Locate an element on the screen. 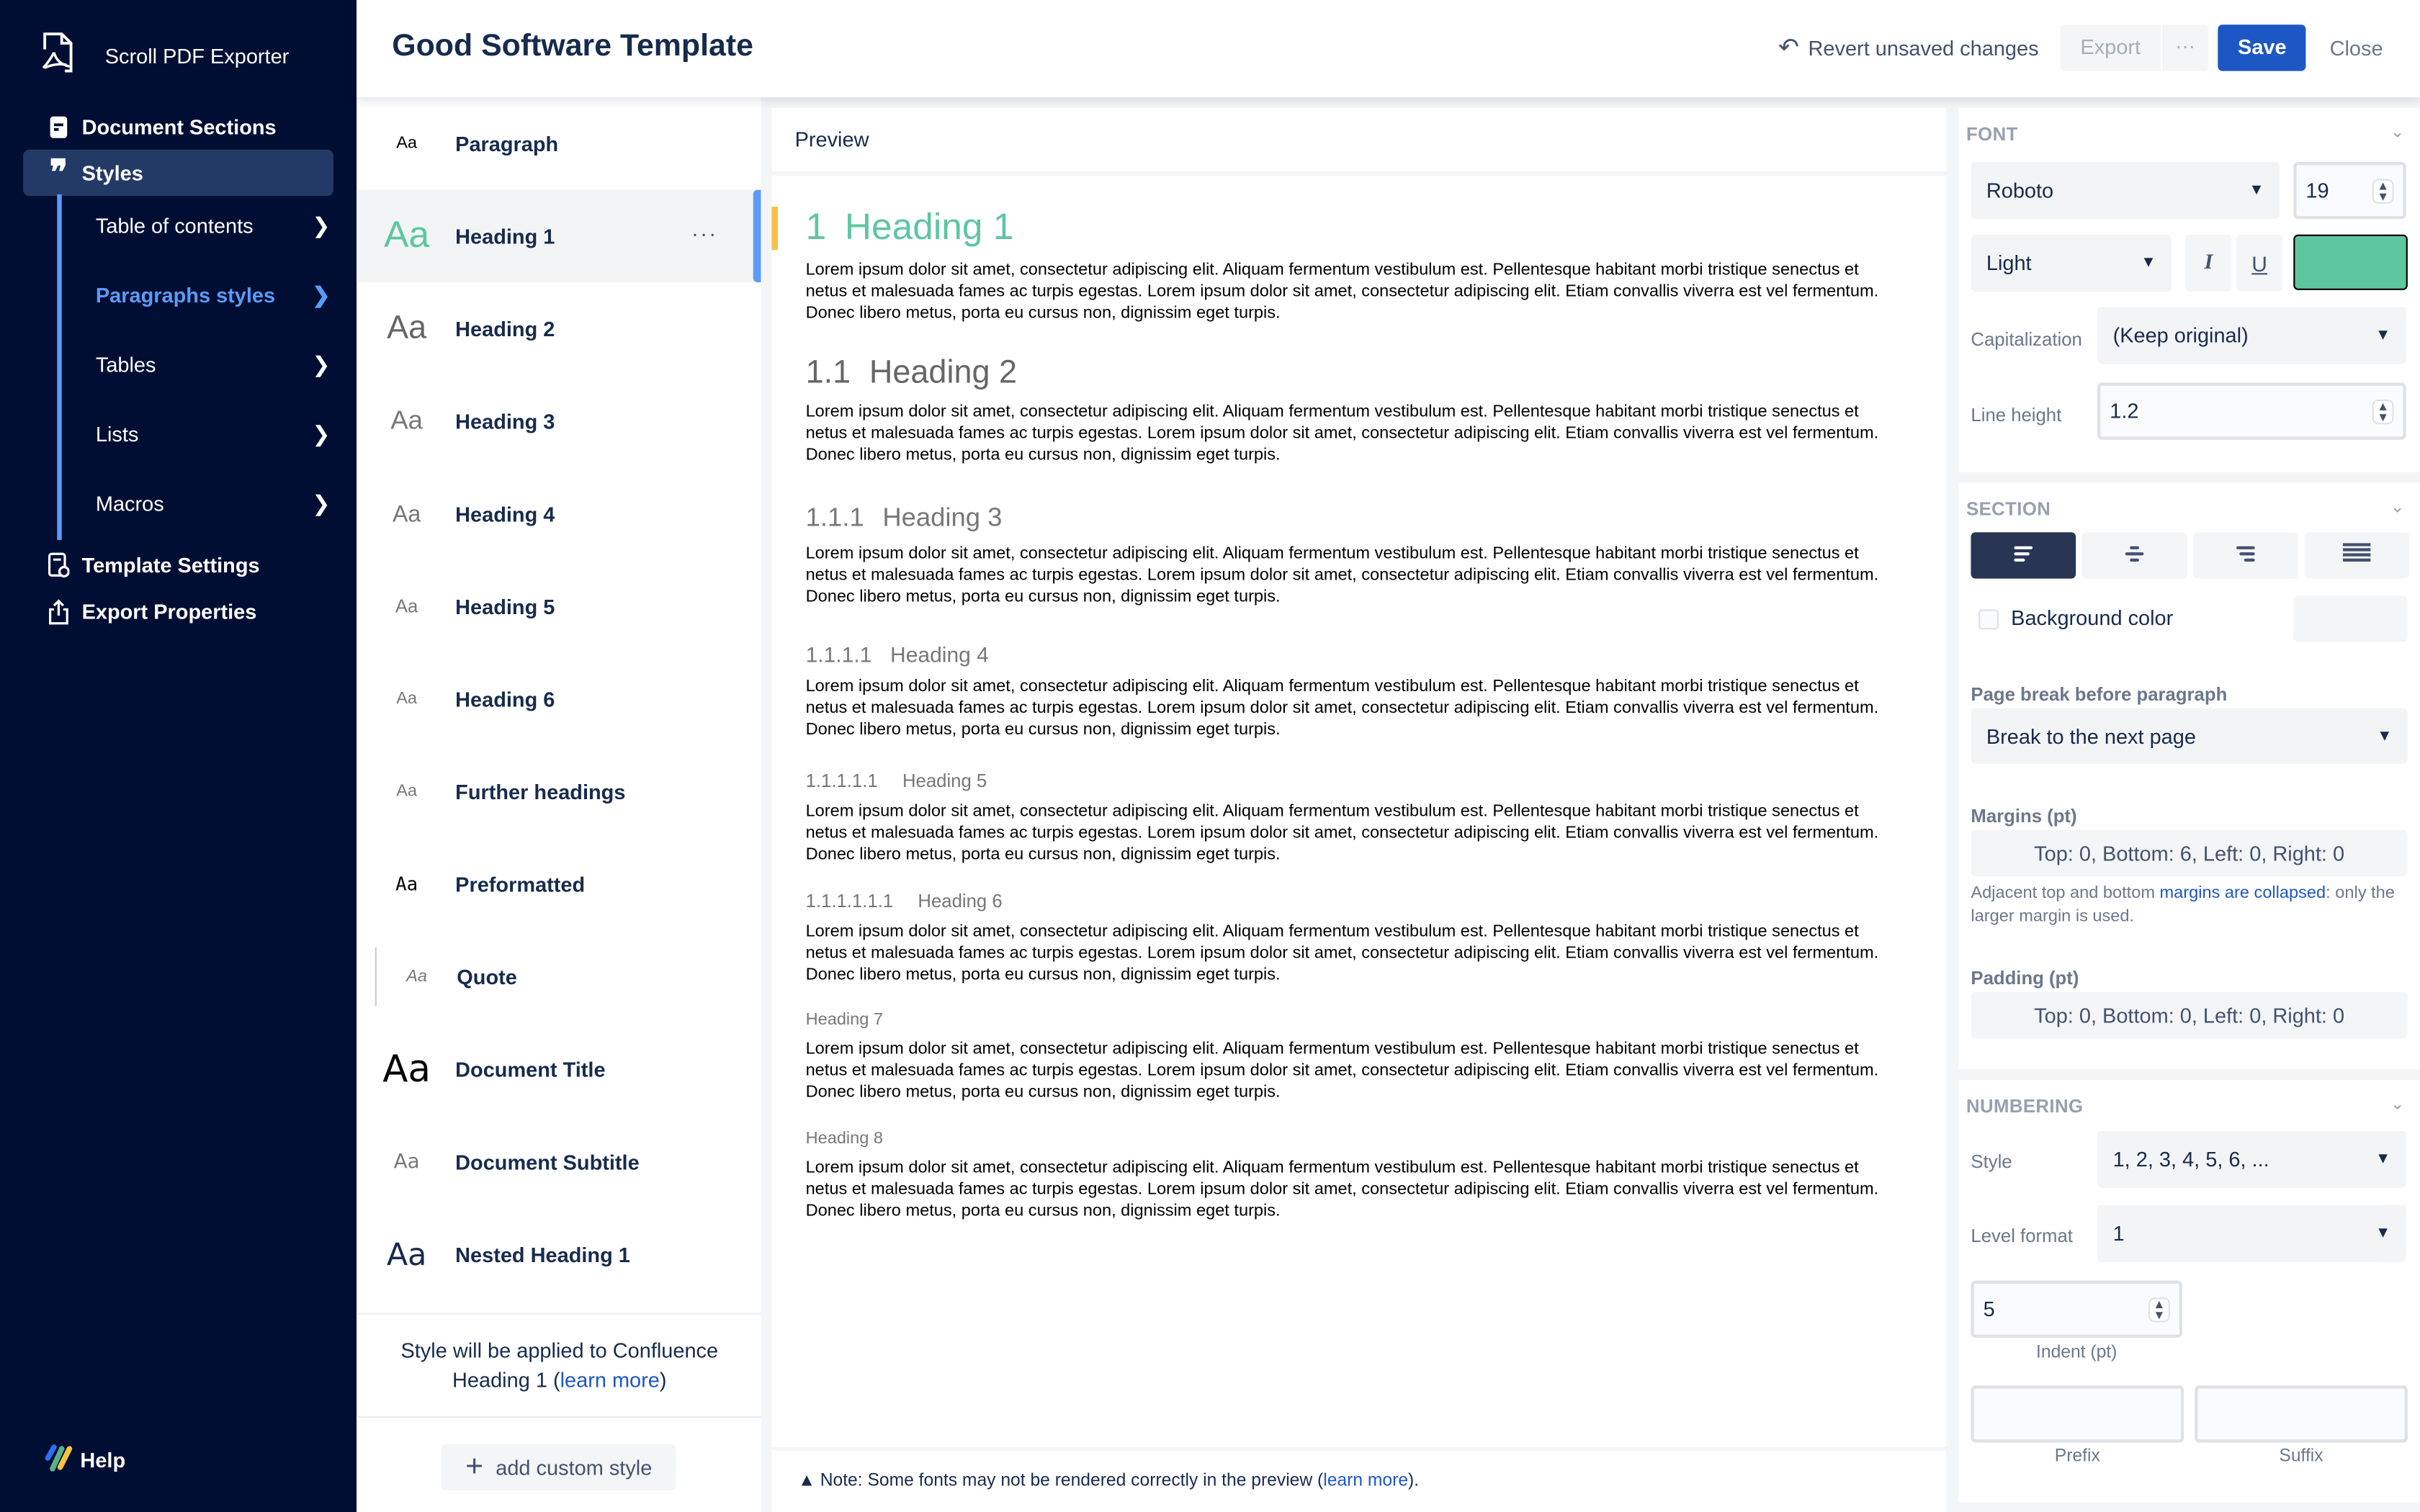 This screenshot has width=2420, height=1512. revert-button: ↶ Revert unsaved changes is located at coordinates (1908, 47).